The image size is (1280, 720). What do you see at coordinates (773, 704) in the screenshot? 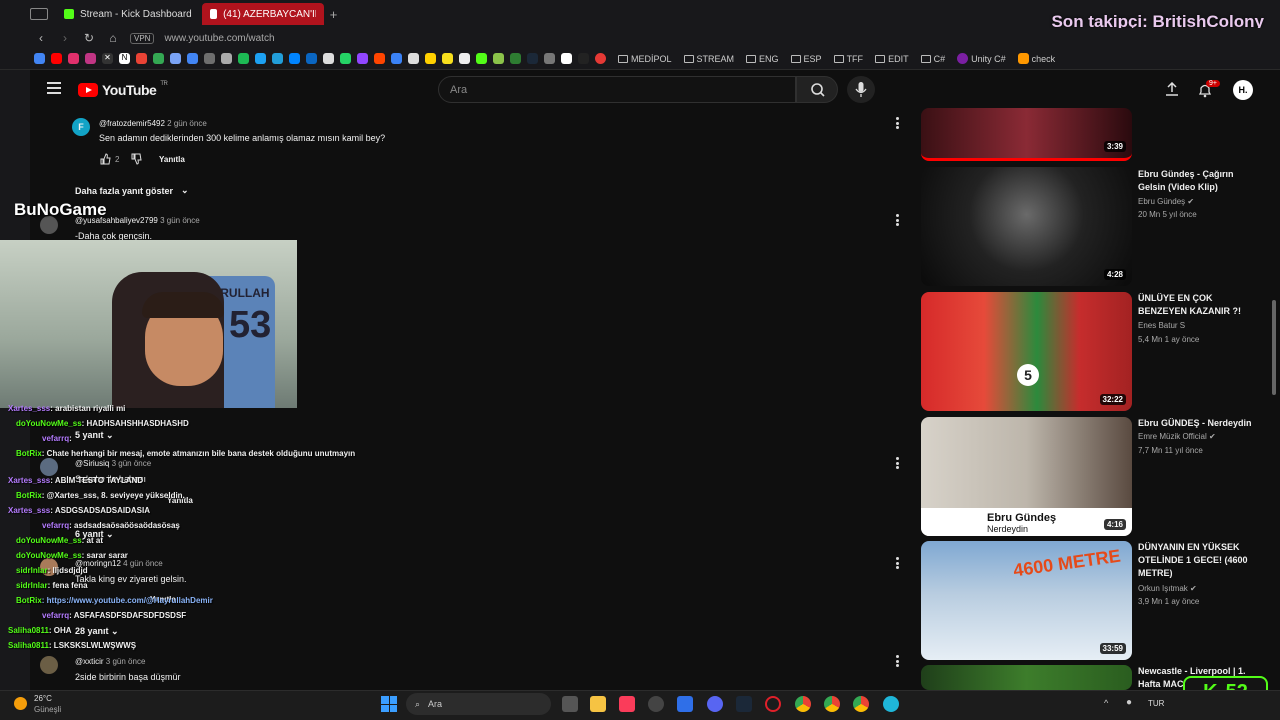
I see `opera-icon` at bounding box center [773, 704].